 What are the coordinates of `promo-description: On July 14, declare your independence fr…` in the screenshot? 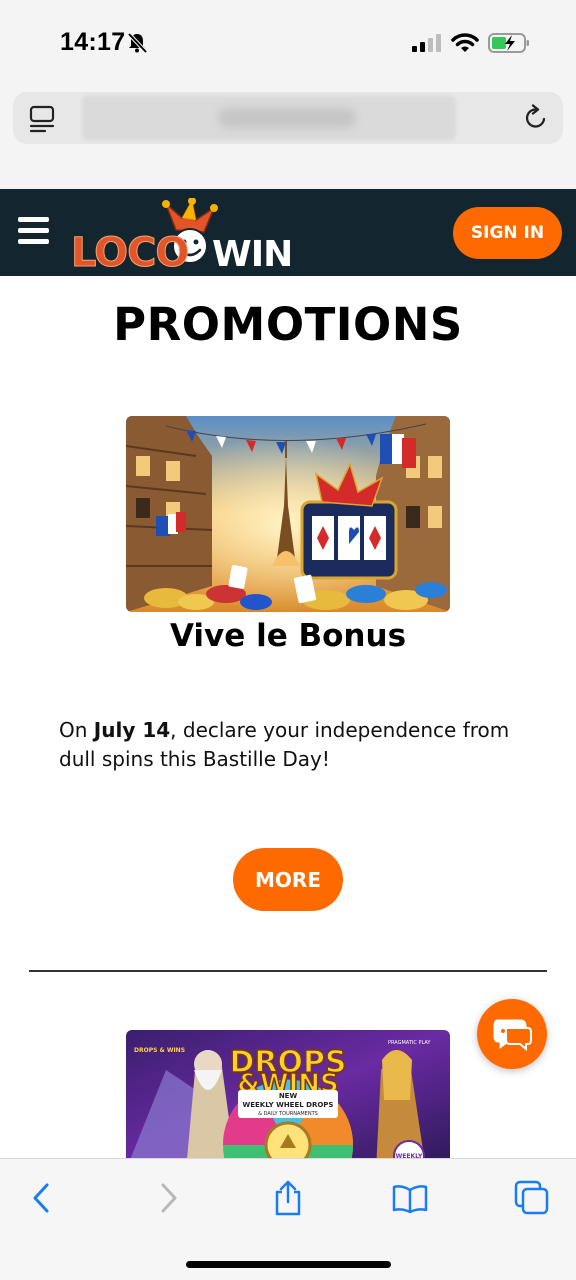 It's located at (294, 745).